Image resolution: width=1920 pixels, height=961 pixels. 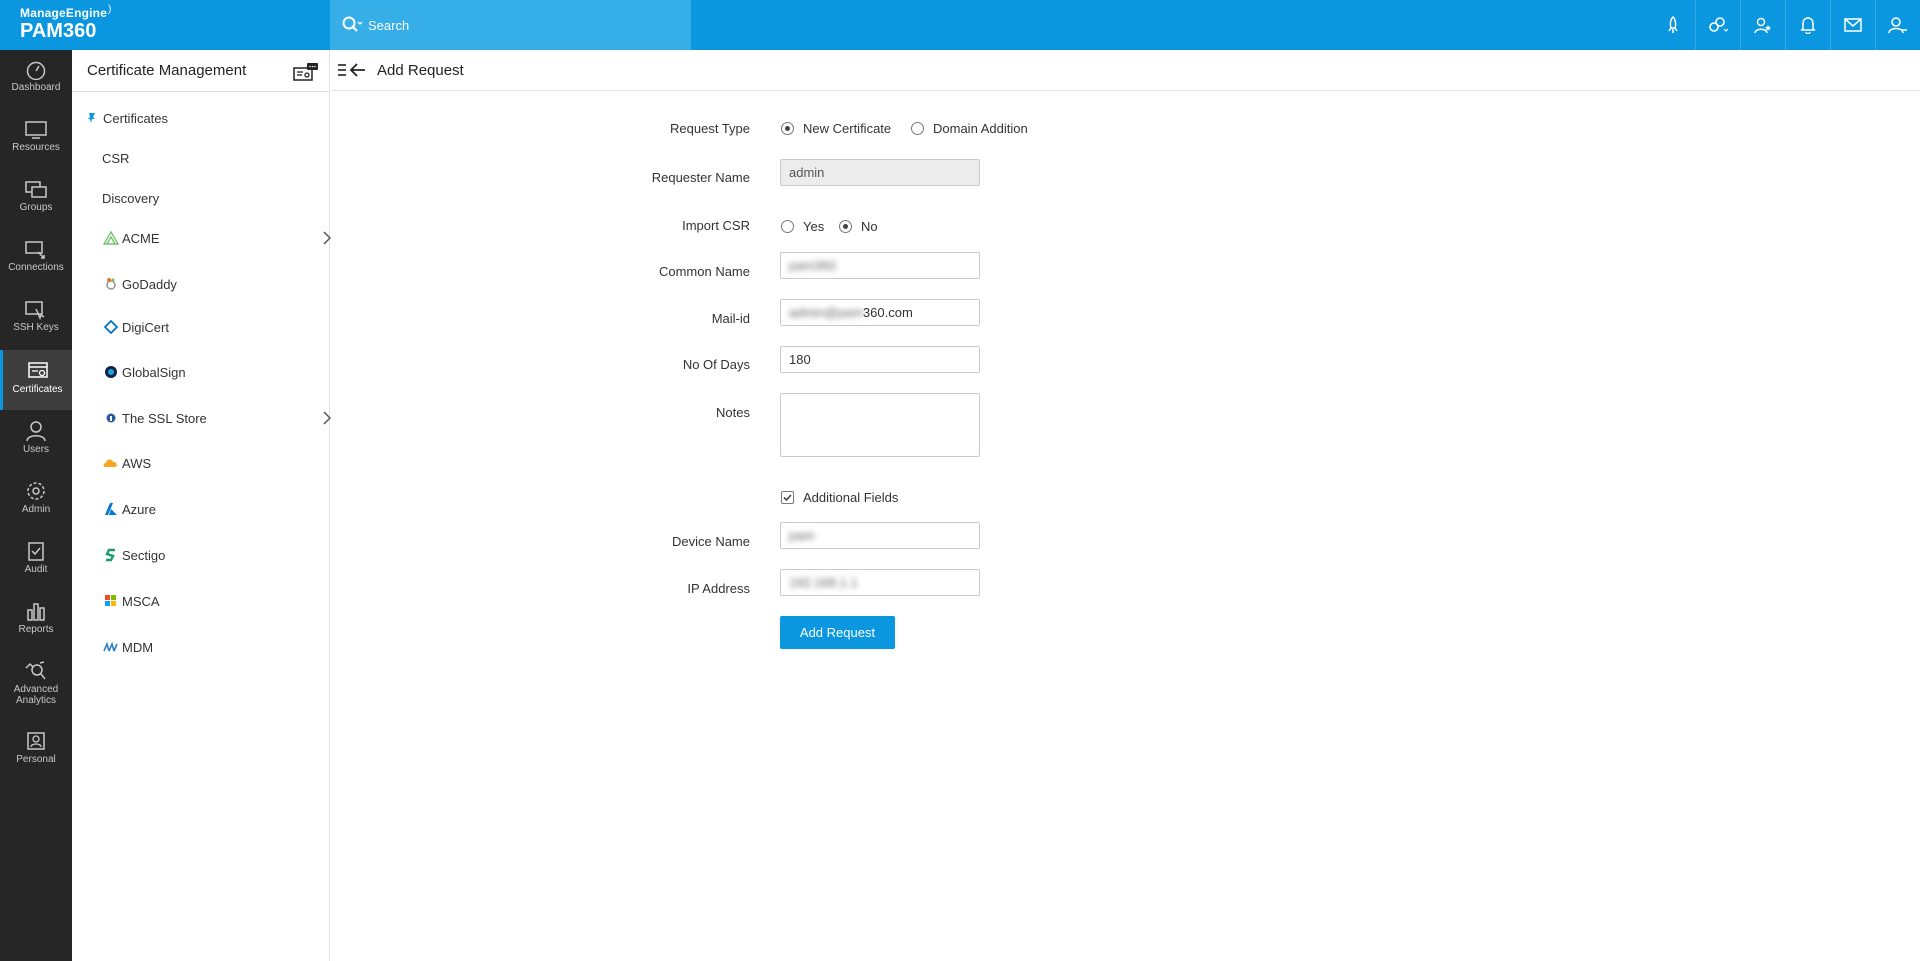 I want to click on clipboard-check-icon, so click(x=36, y=551).